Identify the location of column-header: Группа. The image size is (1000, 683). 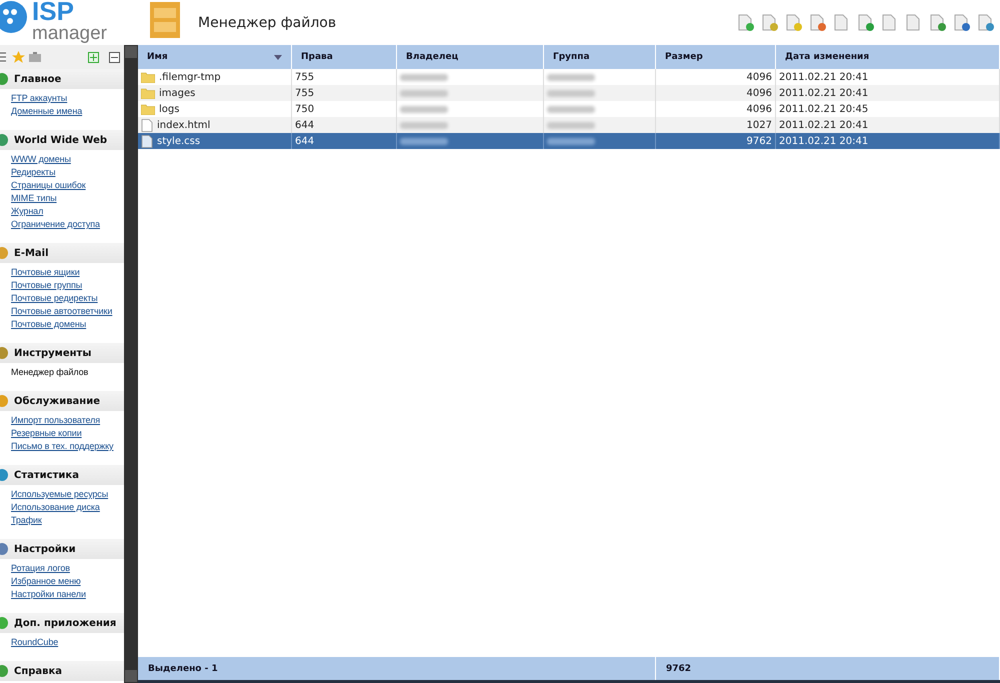
(600, 57).